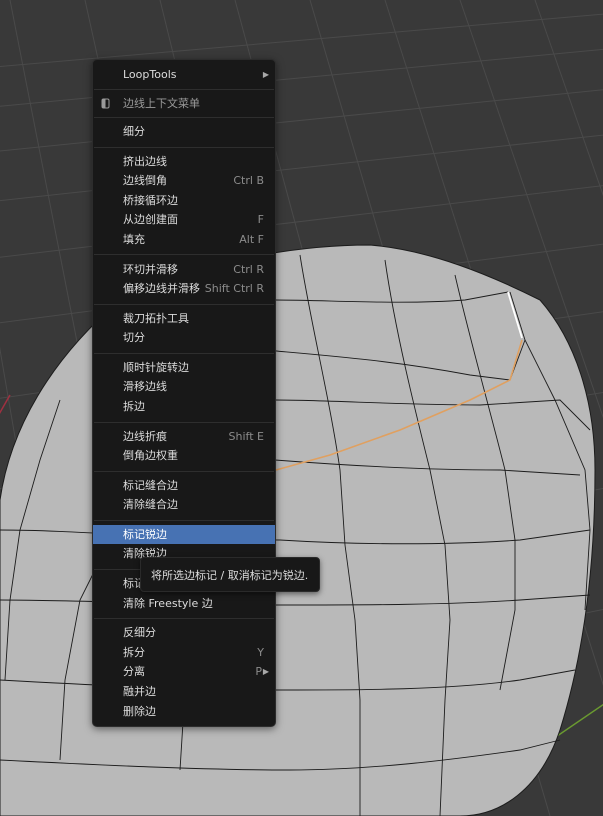 This screenshot has width=603, height=816. What do you see at coordinates (184, 534) in the screenshot?
I see `menu-item-mark-sharp: 标记锐边` at bounding box center [184, 534].